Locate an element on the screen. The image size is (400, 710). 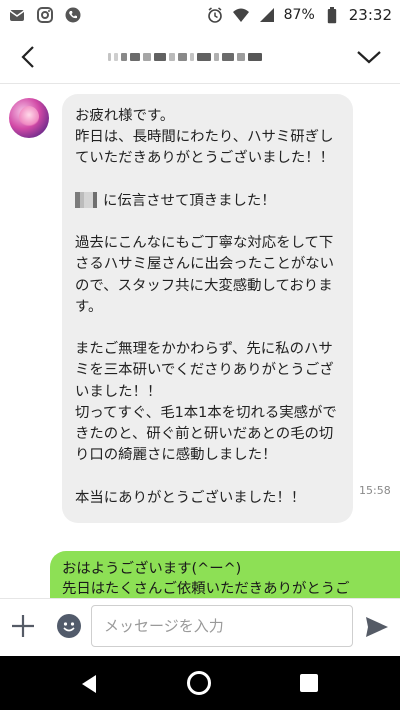
system-nav-bar is located at coordinates (200, 683).